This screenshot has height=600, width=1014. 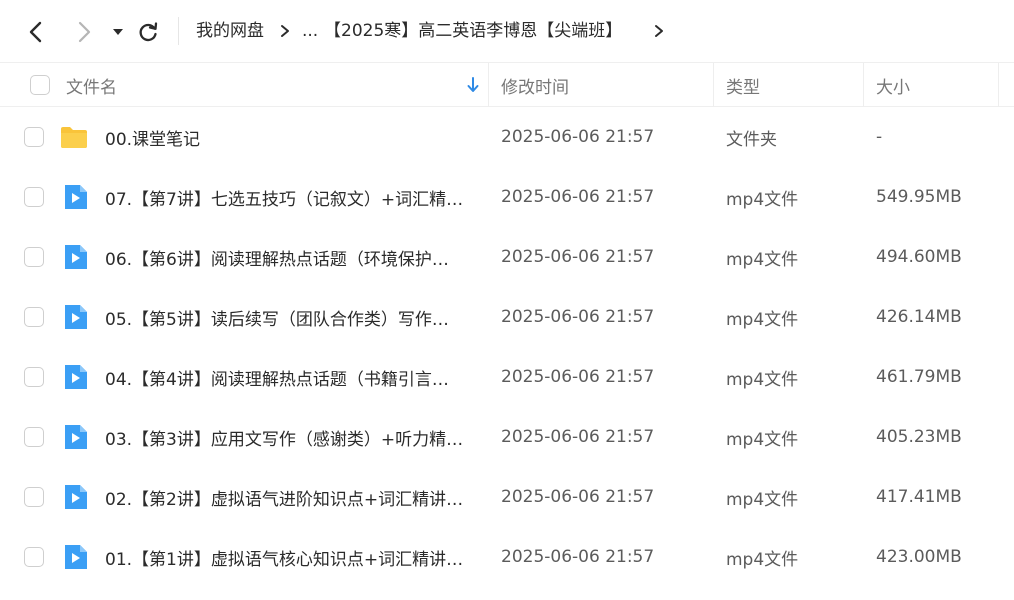 What do you see at coordinates (535, 85) in the screenshot?
I see `column-modified: 修改时间` at bounding box center [535, 85].